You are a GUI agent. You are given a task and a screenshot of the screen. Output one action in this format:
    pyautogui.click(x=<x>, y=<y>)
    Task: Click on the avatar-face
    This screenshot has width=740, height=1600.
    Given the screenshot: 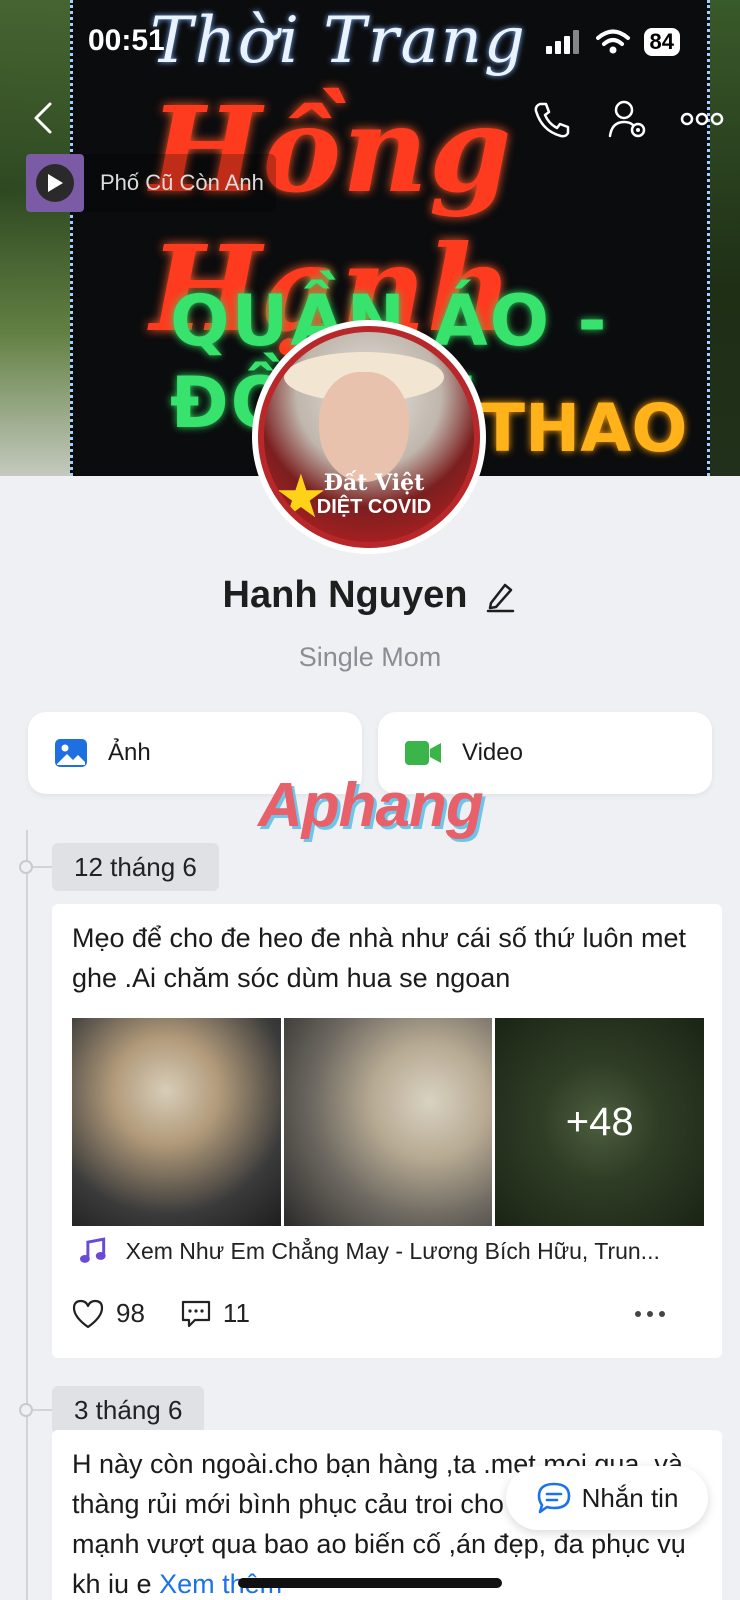 What is the action you would take?
    pyautogui.click(x=364, y=427)
    